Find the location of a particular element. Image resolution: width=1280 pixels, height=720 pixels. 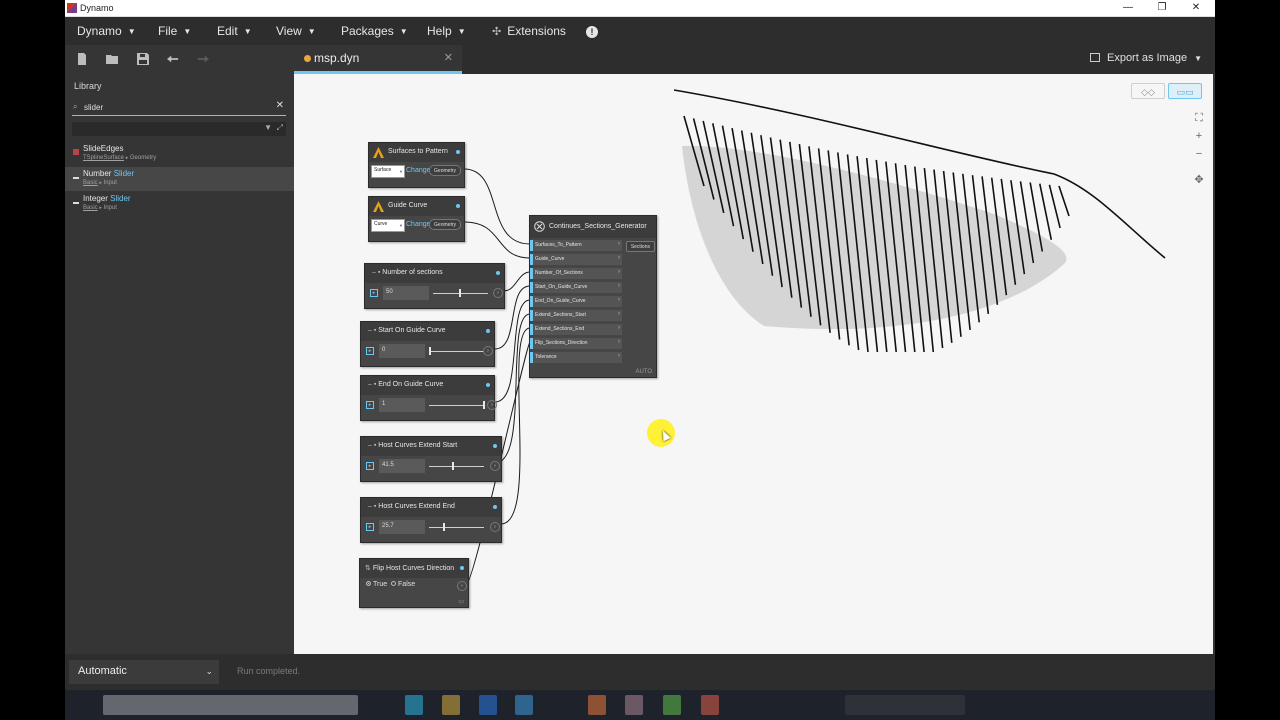

node-start-on-guide-curve: – ▪ Start On Guide Curve ▸ 0 › is located at coordinates (427, 344).